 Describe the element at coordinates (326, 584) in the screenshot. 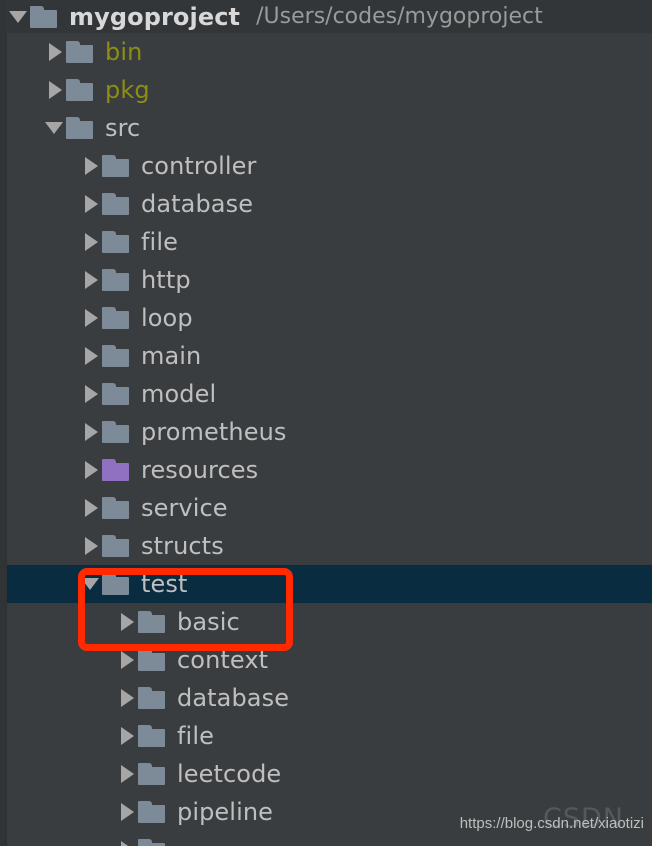

I see `tree-row-test: test` at that location.